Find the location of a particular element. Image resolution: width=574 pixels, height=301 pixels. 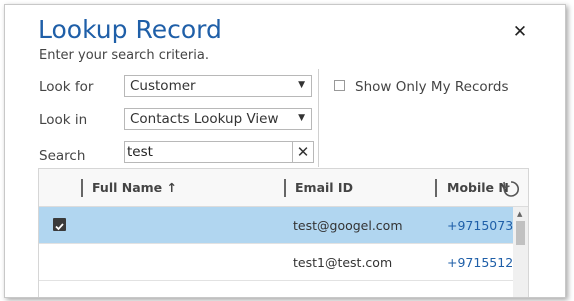

look-for-select: Customer ▼ is located at coordinates (218, 86).